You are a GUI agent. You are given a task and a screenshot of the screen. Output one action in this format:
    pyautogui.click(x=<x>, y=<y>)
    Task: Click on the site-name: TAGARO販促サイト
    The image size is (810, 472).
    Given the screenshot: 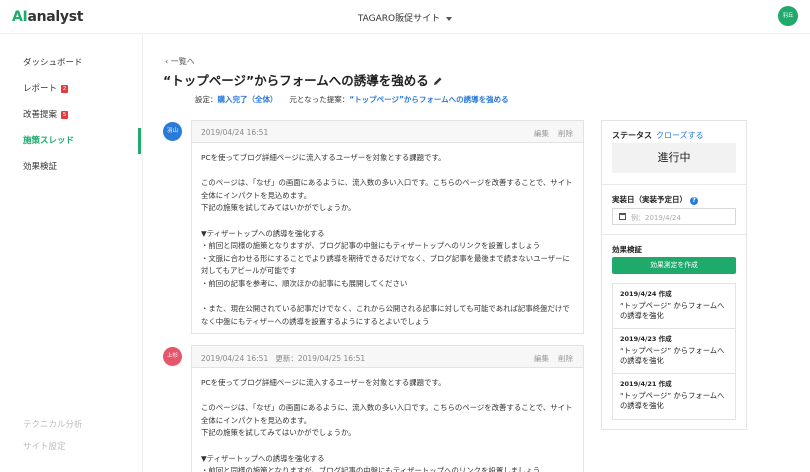 What is the action you would take?
    pyautogui.click(x=399, y=19)
    